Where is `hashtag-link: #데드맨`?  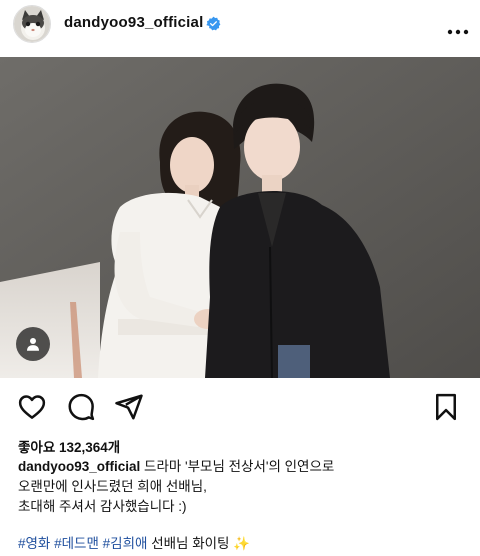
hashtag-link: #데드맨 is located at coordinates (76, 543).